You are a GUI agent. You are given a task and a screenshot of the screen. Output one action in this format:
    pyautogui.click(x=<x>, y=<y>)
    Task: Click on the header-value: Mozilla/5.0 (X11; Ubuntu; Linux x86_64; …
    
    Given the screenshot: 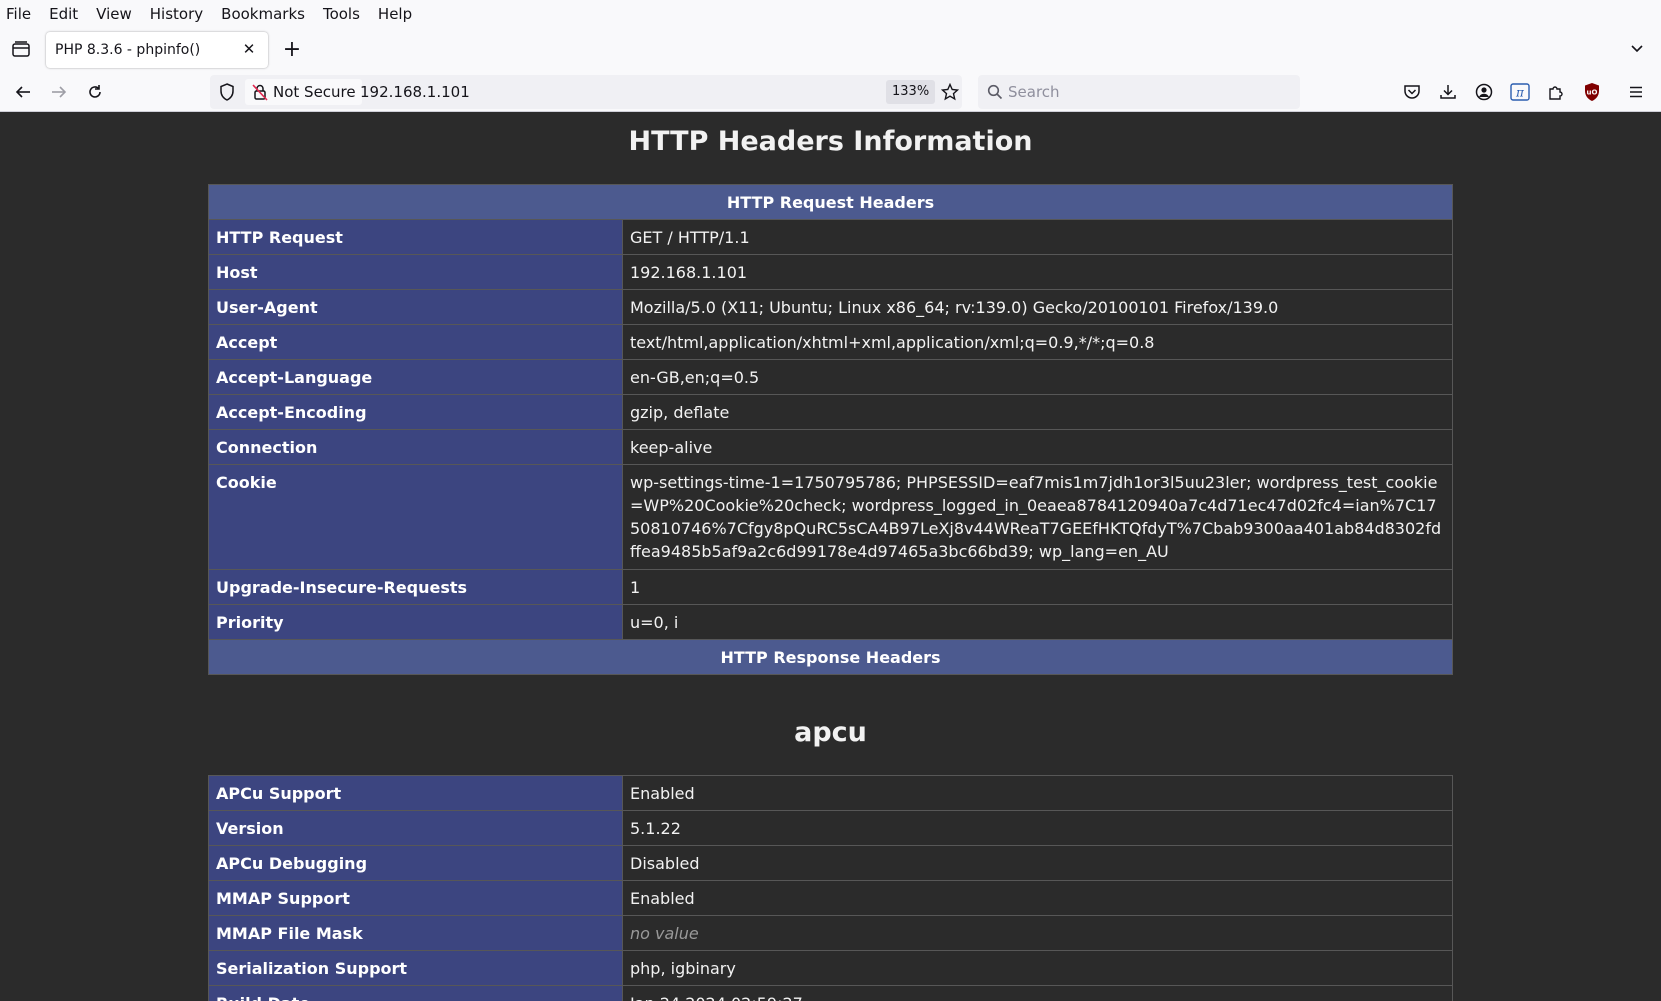 What is the action you would take?
    pyautogui.click(x=1037, y=307)
    